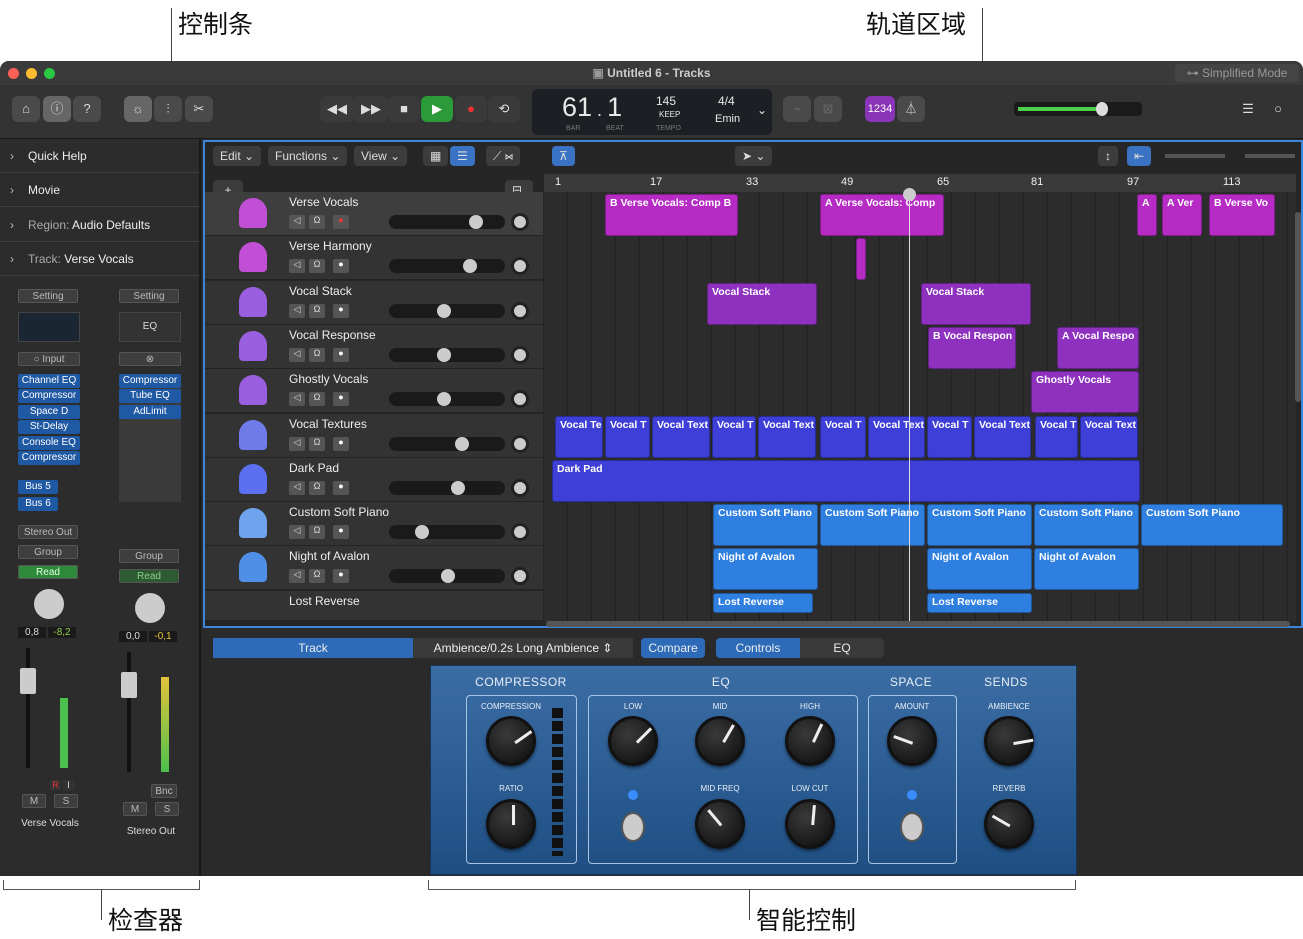  What do you see at coordinates (135, 809) in the screenshot?
I see `mute-button: M` at bounding box center [135, 809].